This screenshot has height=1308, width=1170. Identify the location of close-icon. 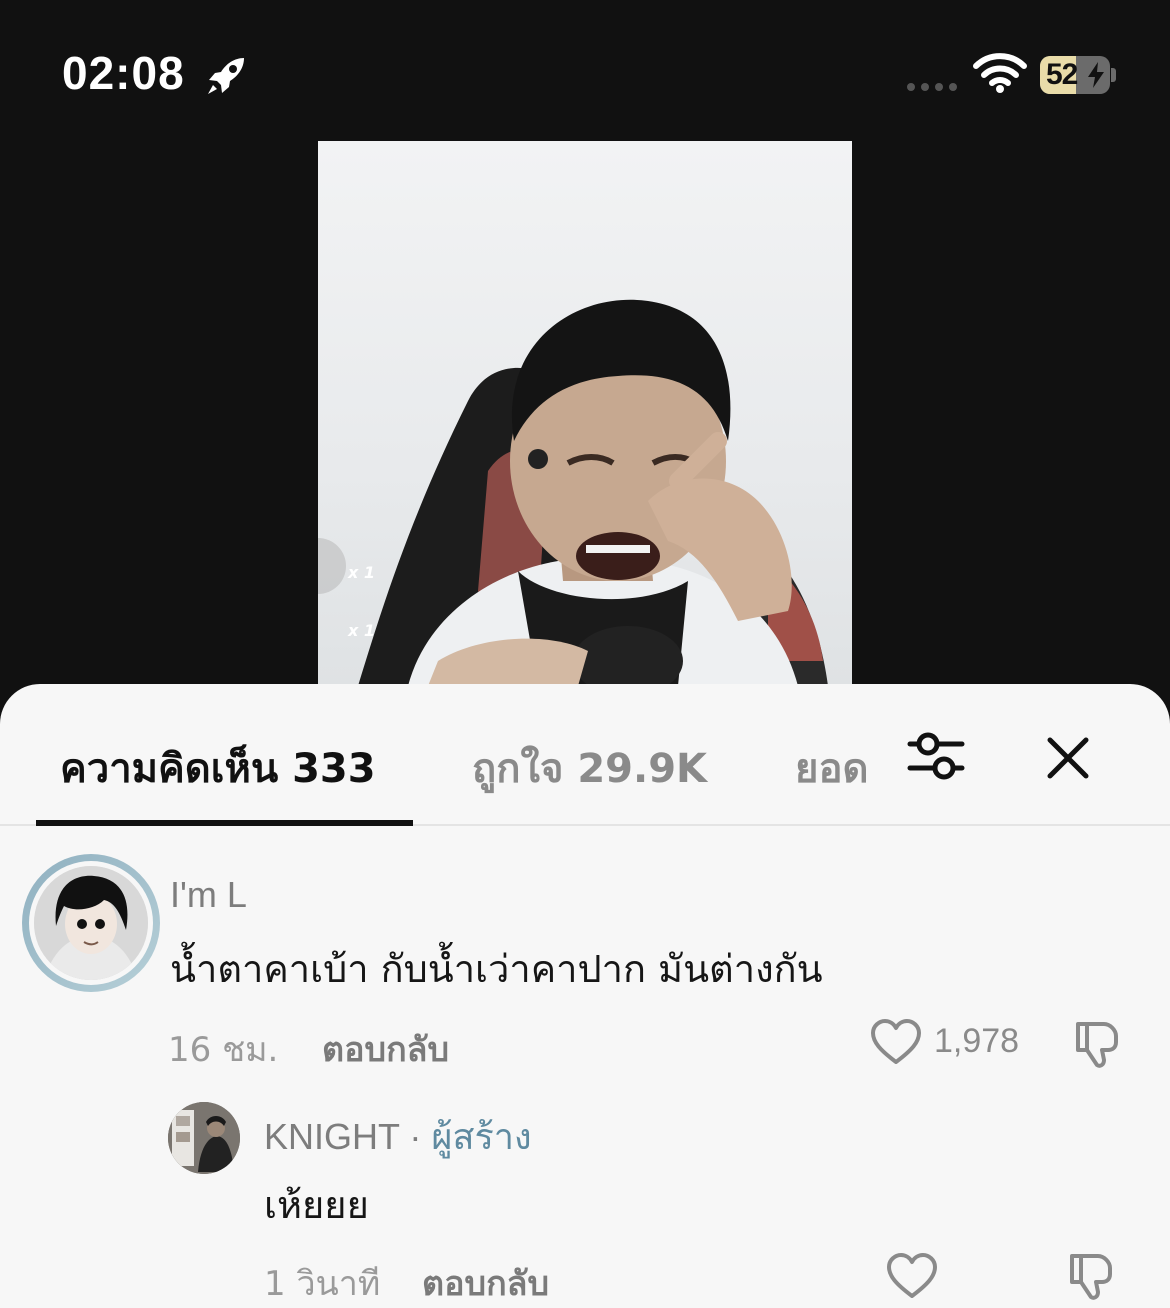
(1068, 758).